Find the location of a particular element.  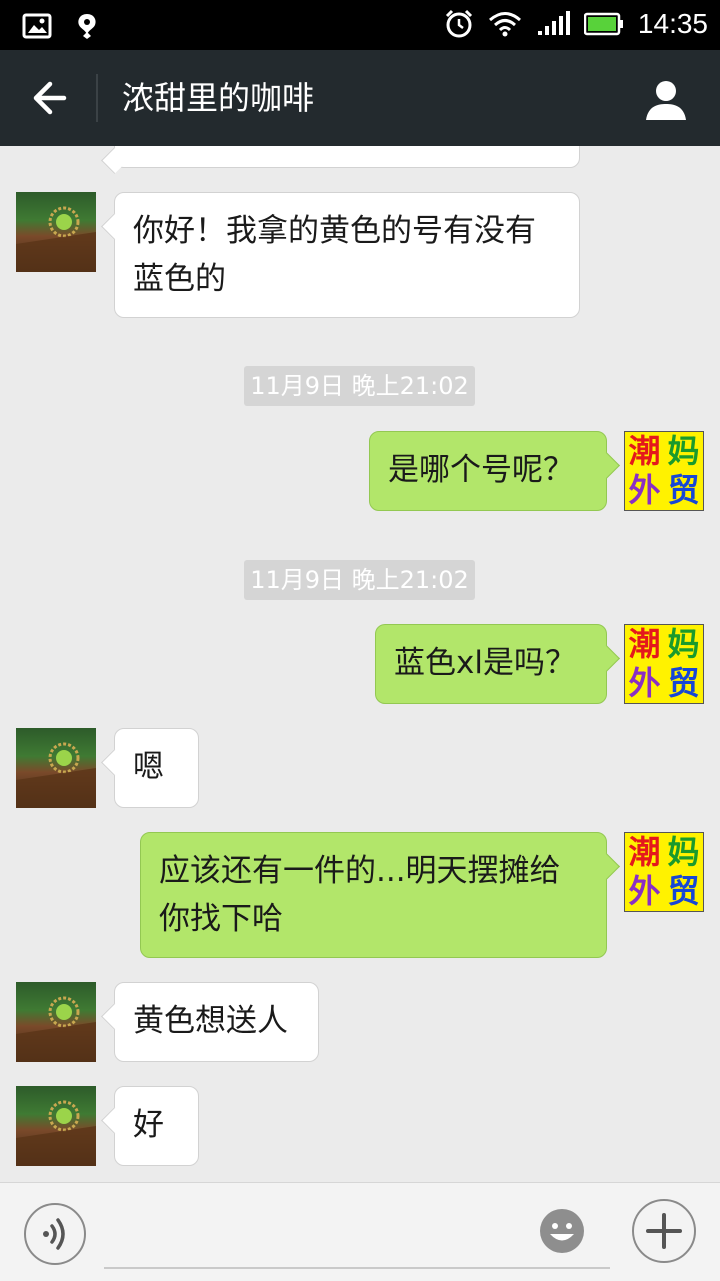

message-text: 好 is located at coordinates (148, 1125).